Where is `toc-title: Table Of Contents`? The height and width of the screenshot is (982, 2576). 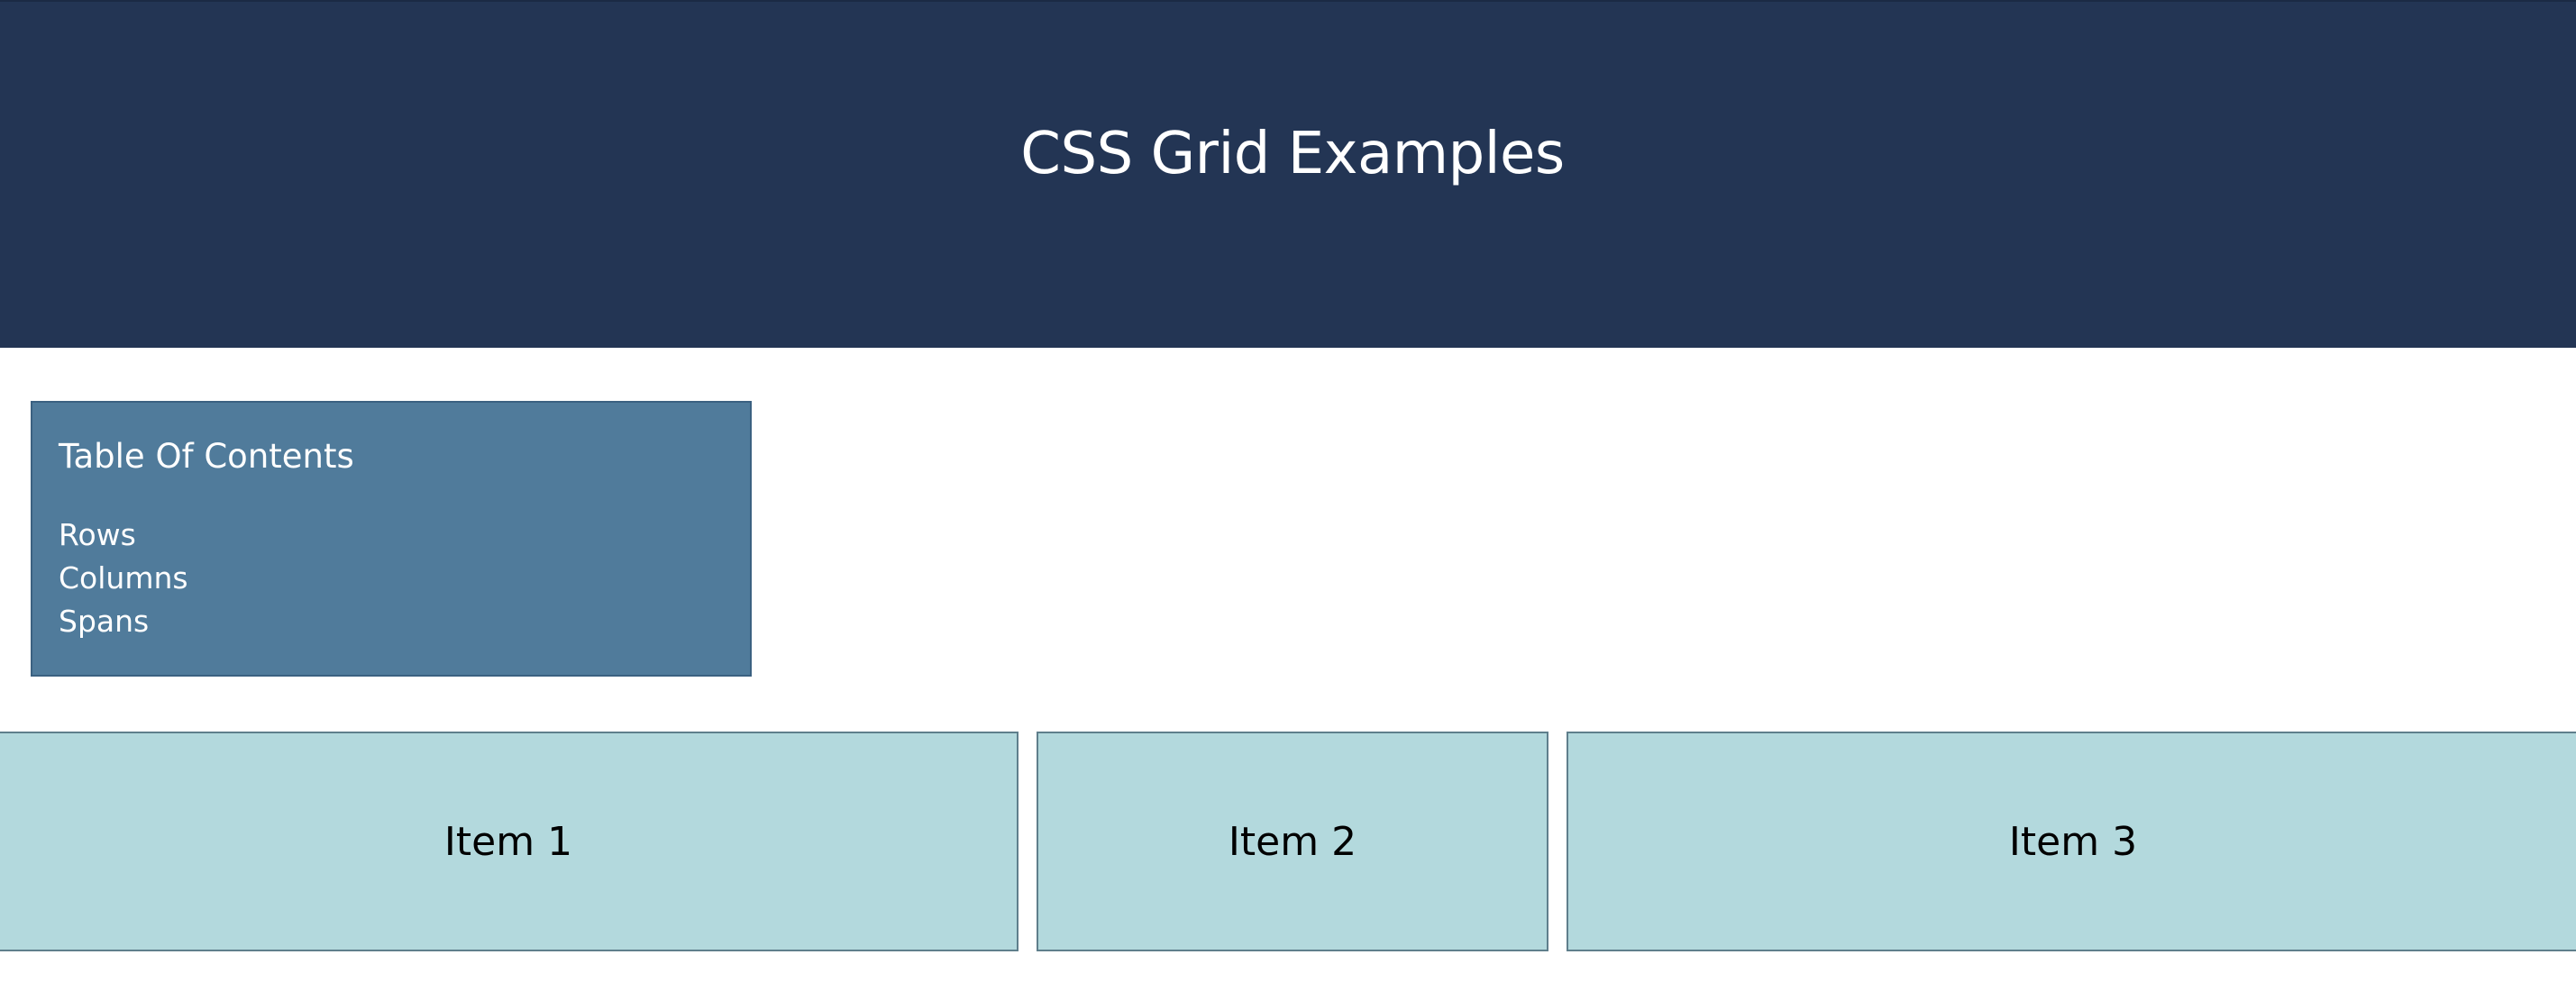
toc-title: Table Of Contents is located at coordinates (206, 456).